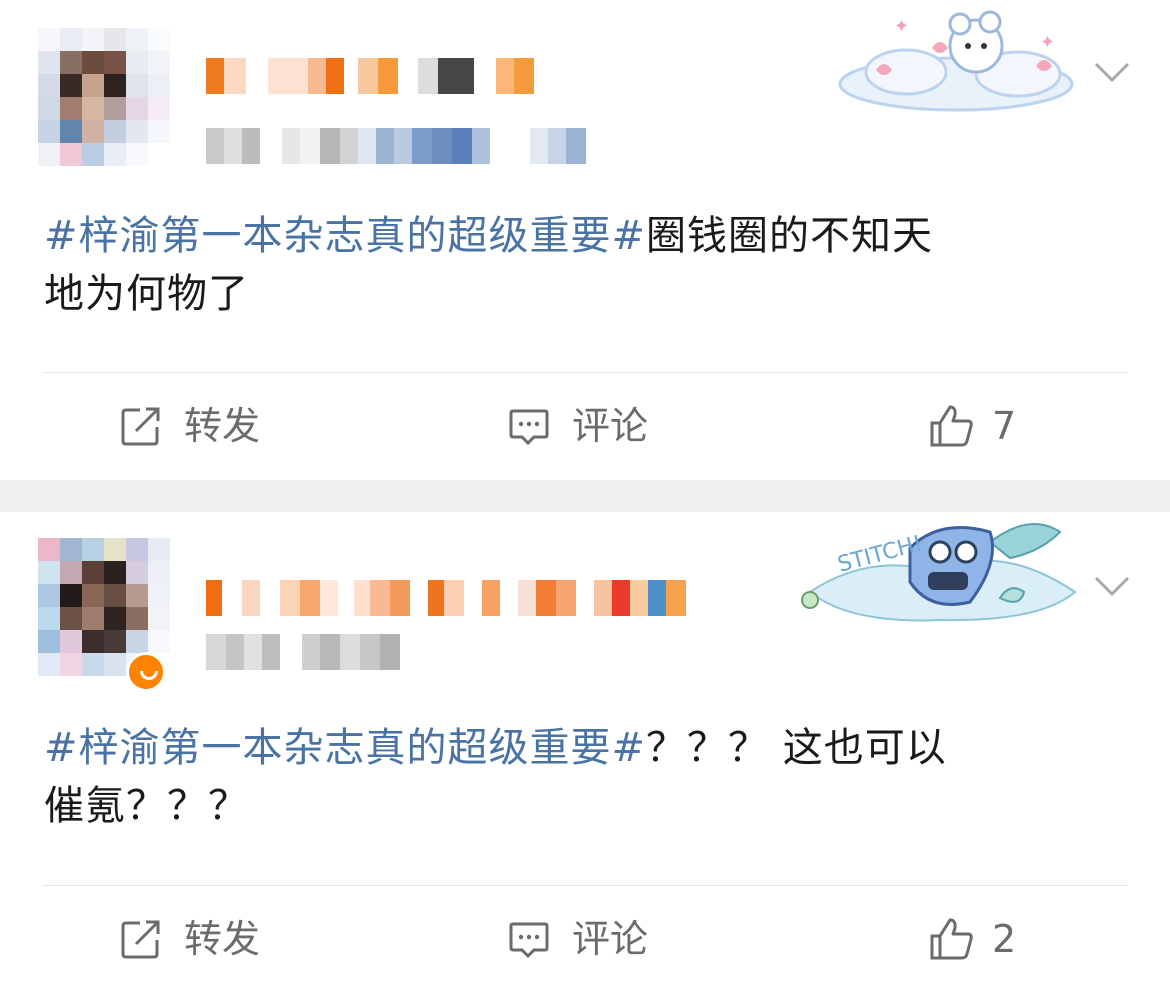  What do you see at coordinates (956, 61) in the screenshot?
I see `decorative-bear-cloud-sticker: ✦ ✦` at bounding box center [956, 61].